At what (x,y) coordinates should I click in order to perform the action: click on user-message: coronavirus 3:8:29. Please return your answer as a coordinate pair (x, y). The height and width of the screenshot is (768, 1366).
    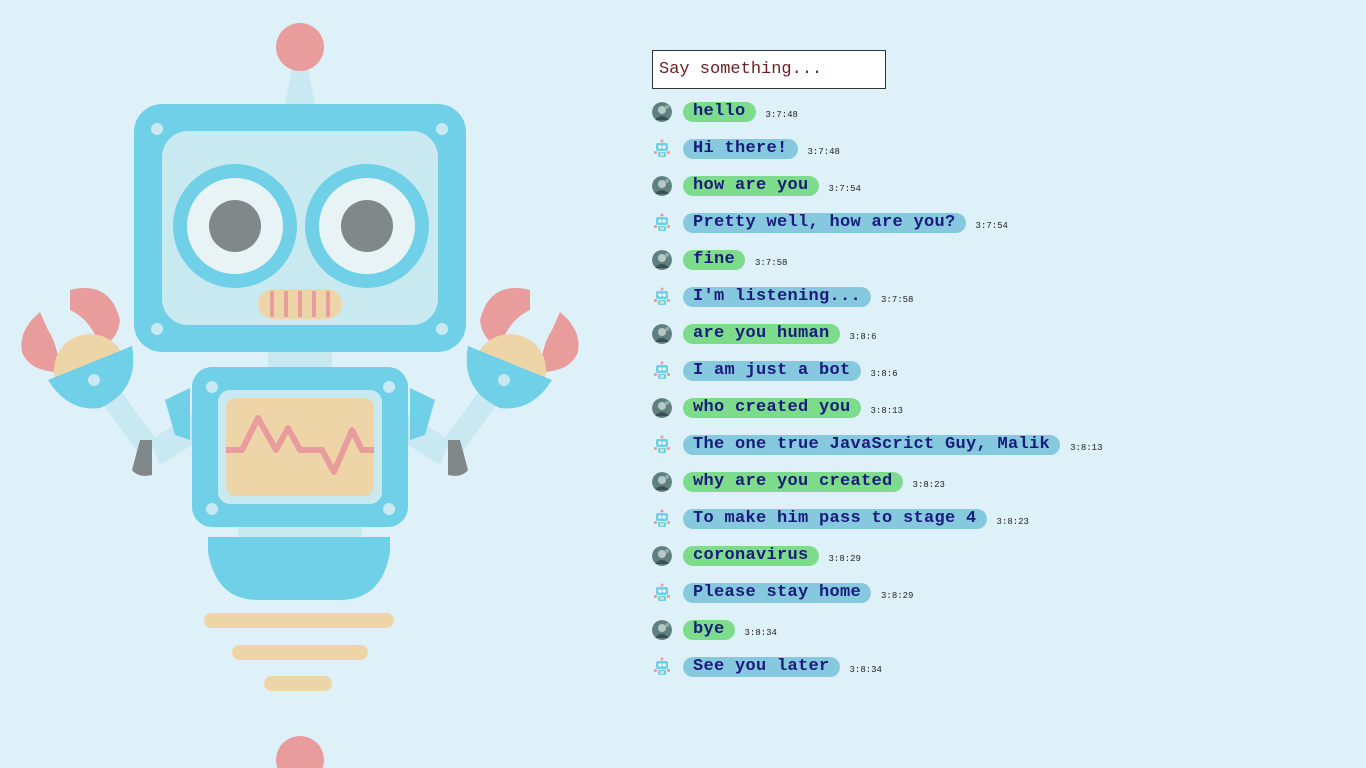
    Looking at the image, I should click on (756, 556).